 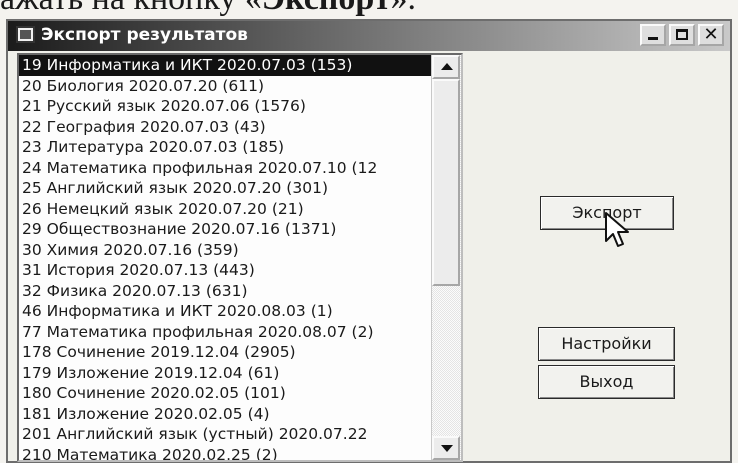 What do you see at coordinates (225, 270) in the screenshot?
I see `list-item: 31 История 2020.07.13 (443)` at bounding box center [225, 270].